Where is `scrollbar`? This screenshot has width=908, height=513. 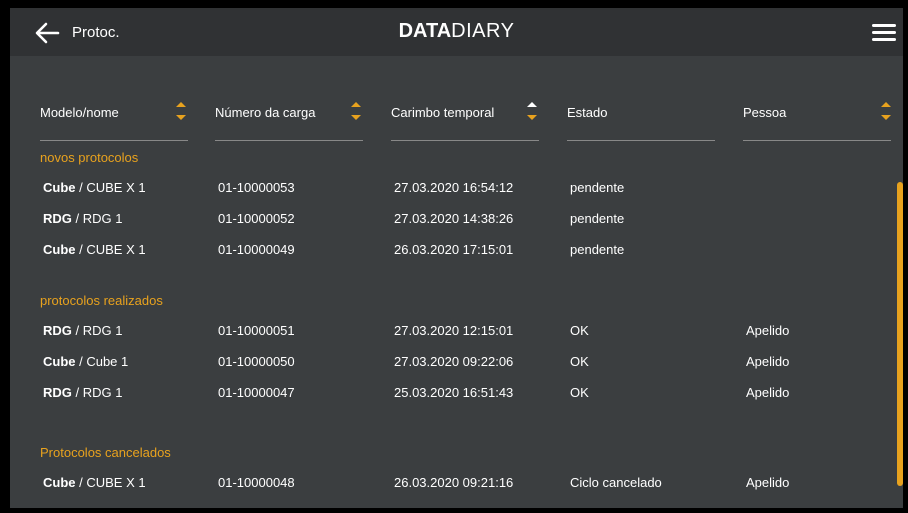 scrollbar is located at coordinates (900, 334).